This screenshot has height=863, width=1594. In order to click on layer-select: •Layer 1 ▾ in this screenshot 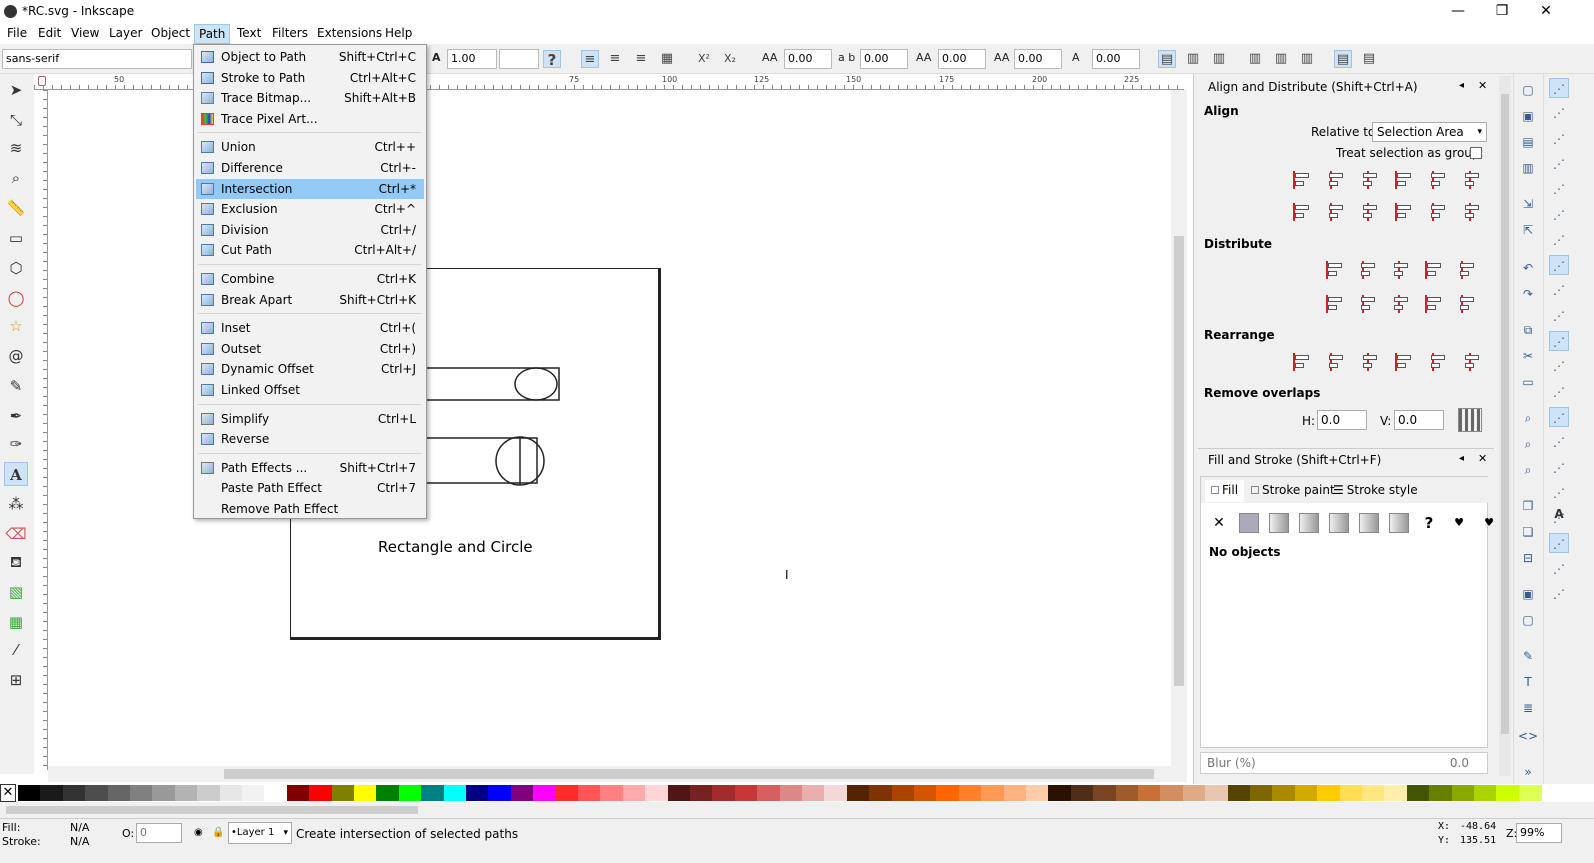, I will do `click(260, 833)`.